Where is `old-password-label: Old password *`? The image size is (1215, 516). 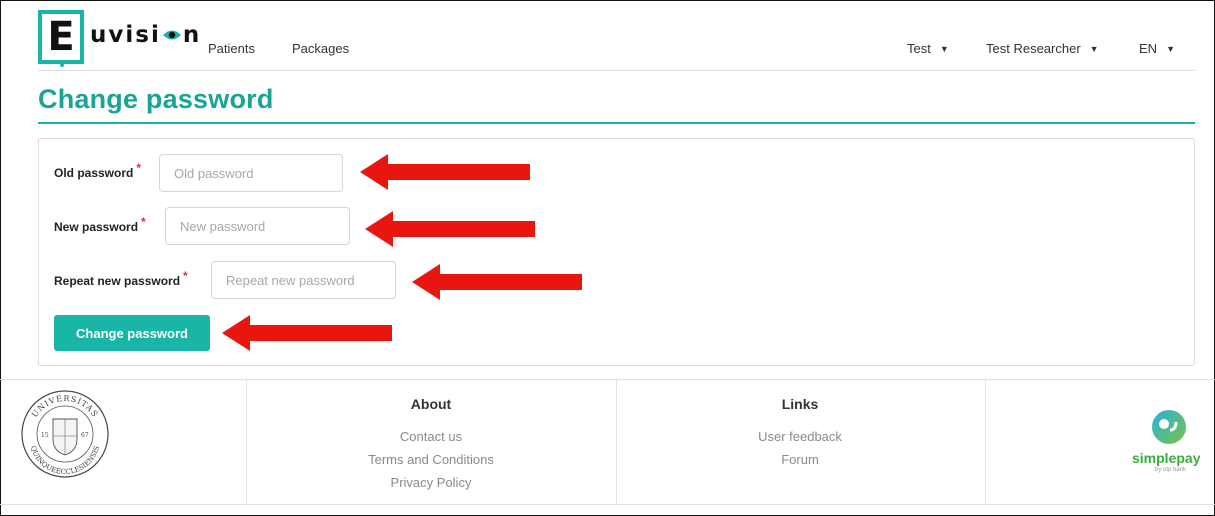 old-password-label: Old password * is located at coordinates (97, 170).